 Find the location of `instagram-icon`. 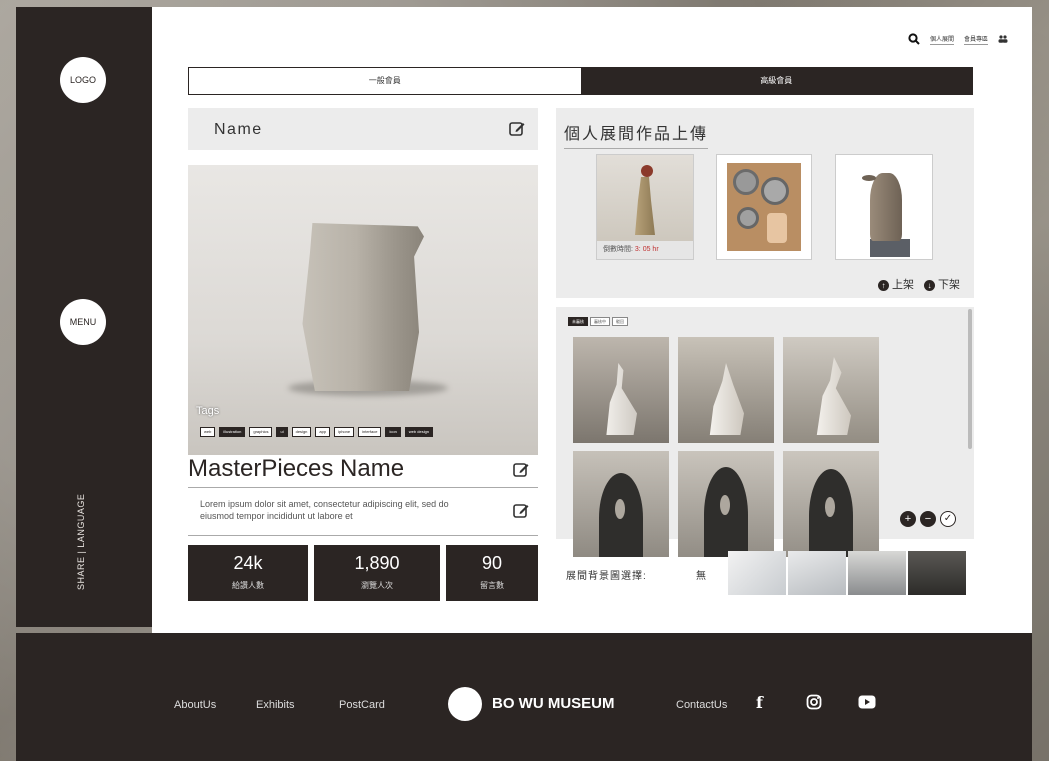

instagram-icon is located at coordinates (814, 702).